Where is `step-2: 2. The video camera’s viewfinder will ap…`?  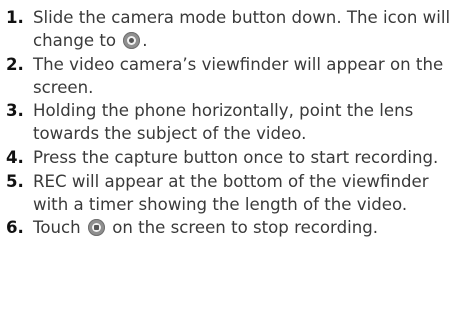 step-2: 2. The video camera’s viewfinder will ap… is located at coordinates (235, 76).